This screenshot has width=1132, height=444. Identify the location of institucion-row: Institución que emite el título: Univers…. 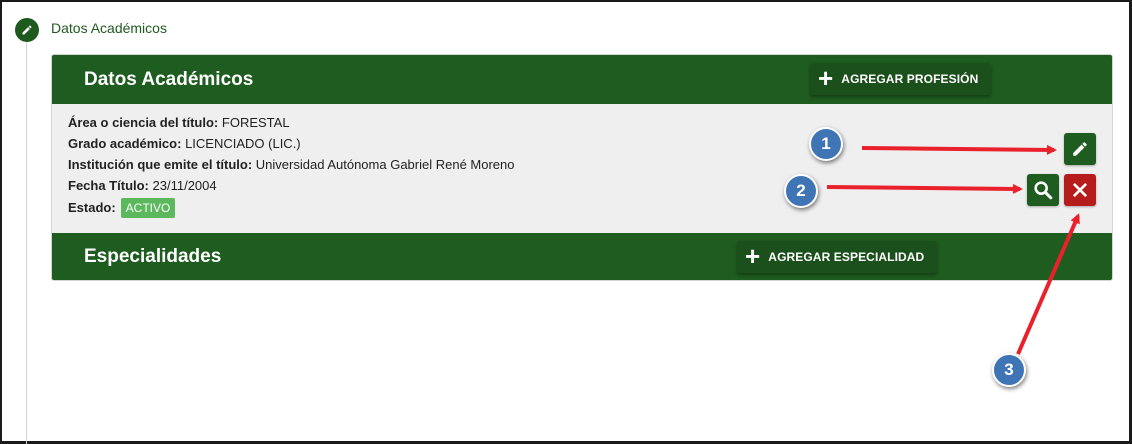
(291, 164).